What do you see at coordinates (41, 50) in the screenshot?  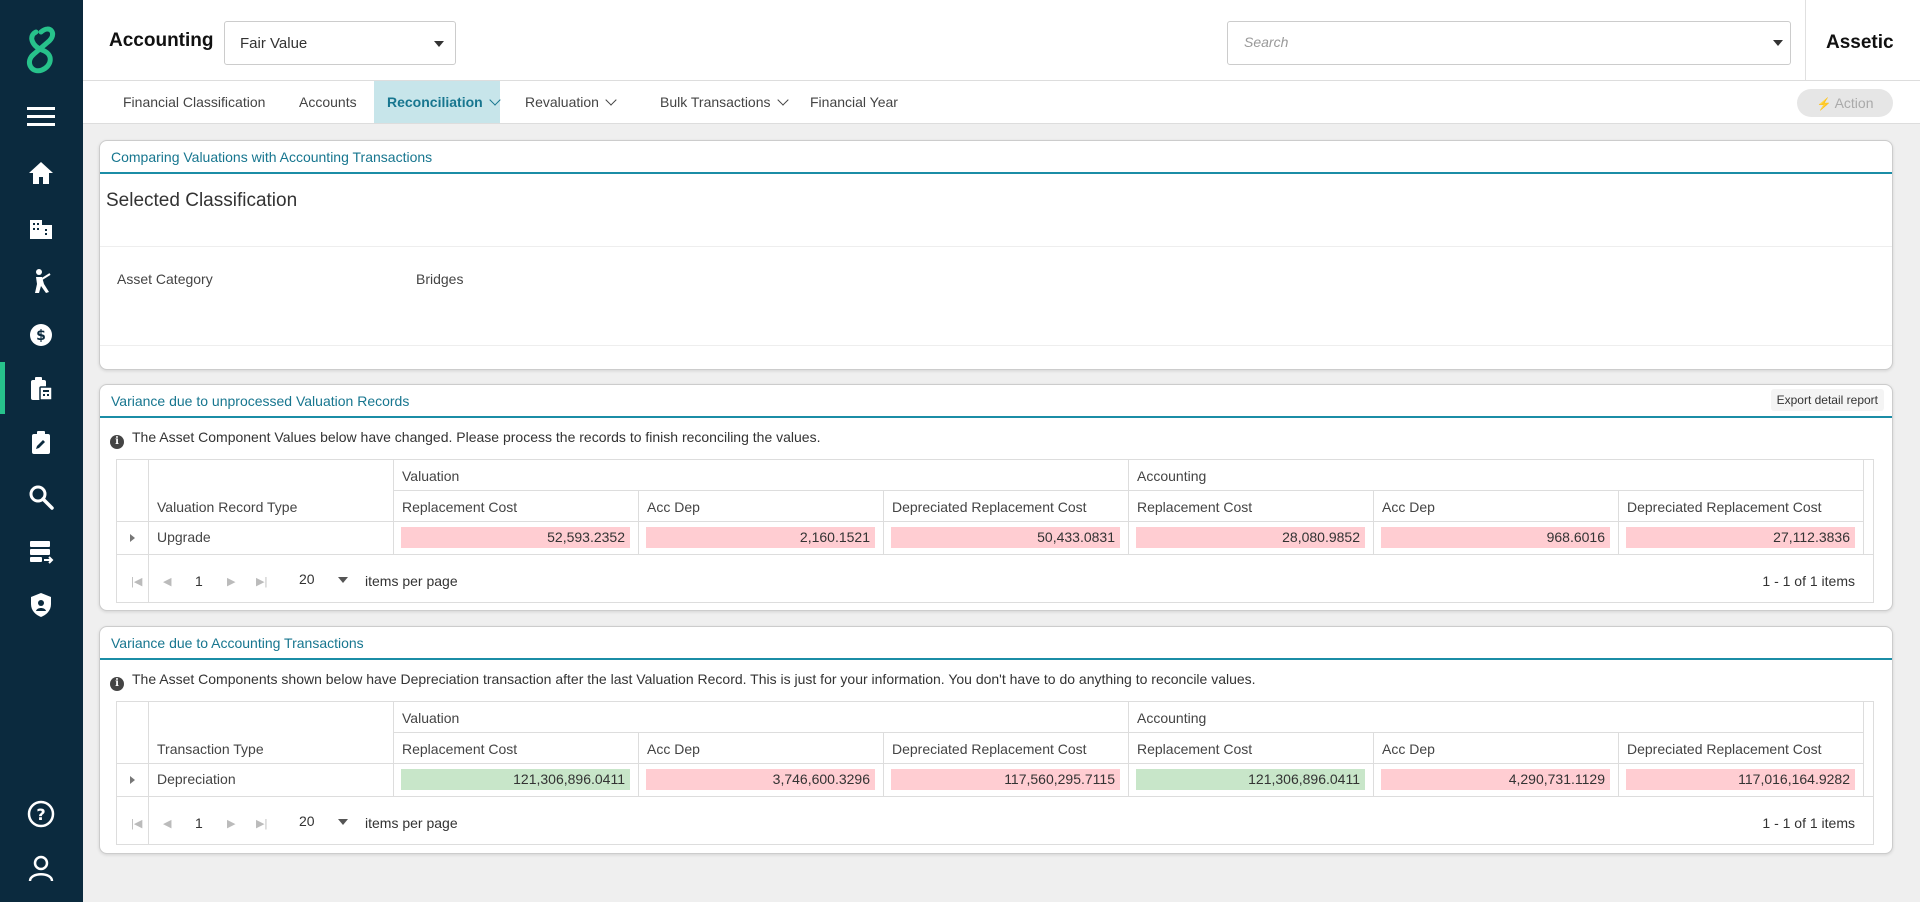 I see `assetic-logo-icon` at bounding box center [41, 50].